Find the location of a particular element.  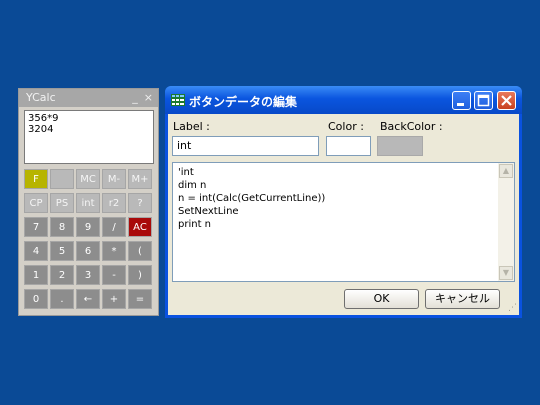

calc-key: 9 is located at coordinates (88, 227).